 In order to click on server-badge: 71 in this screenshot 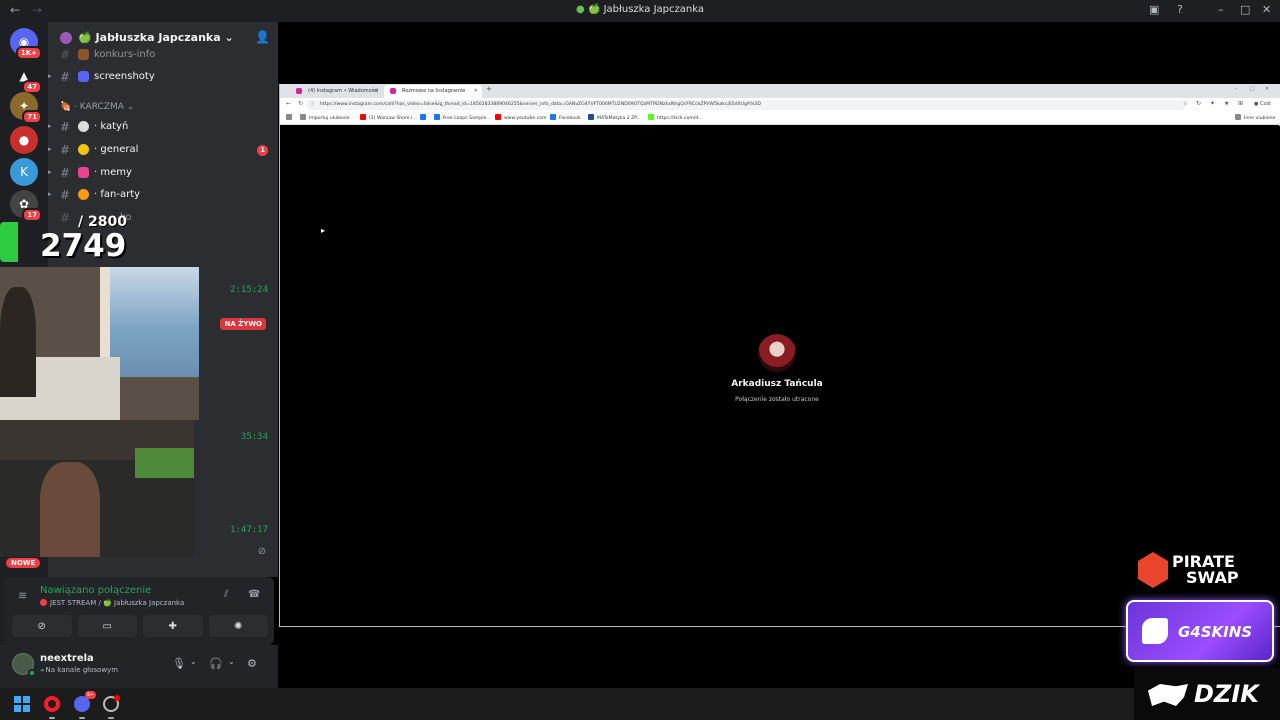, I will do `click(32, 117)`.